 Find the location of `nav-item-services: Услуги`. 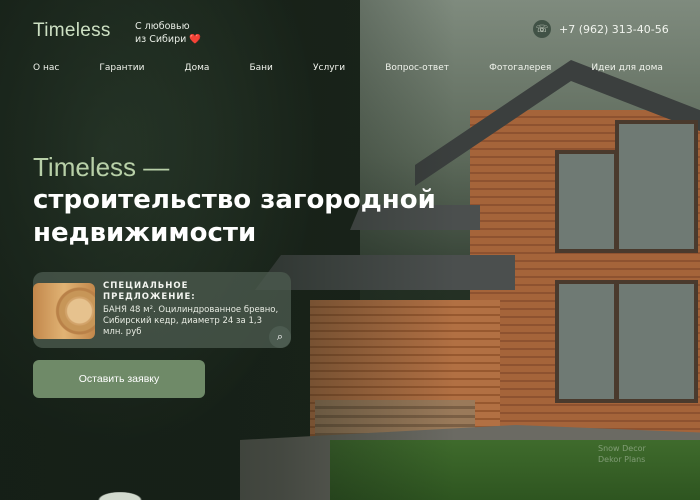

nav-item-services: Услуги is located at coordinates (329, 68).